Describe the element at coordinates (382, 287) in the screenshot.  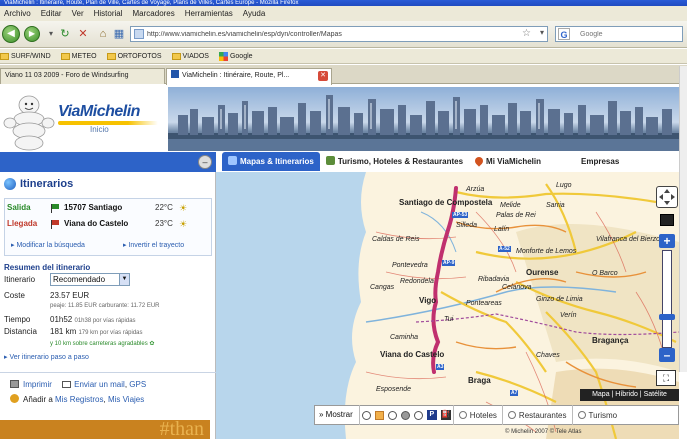
I see `map-label: Cangas` at that location.